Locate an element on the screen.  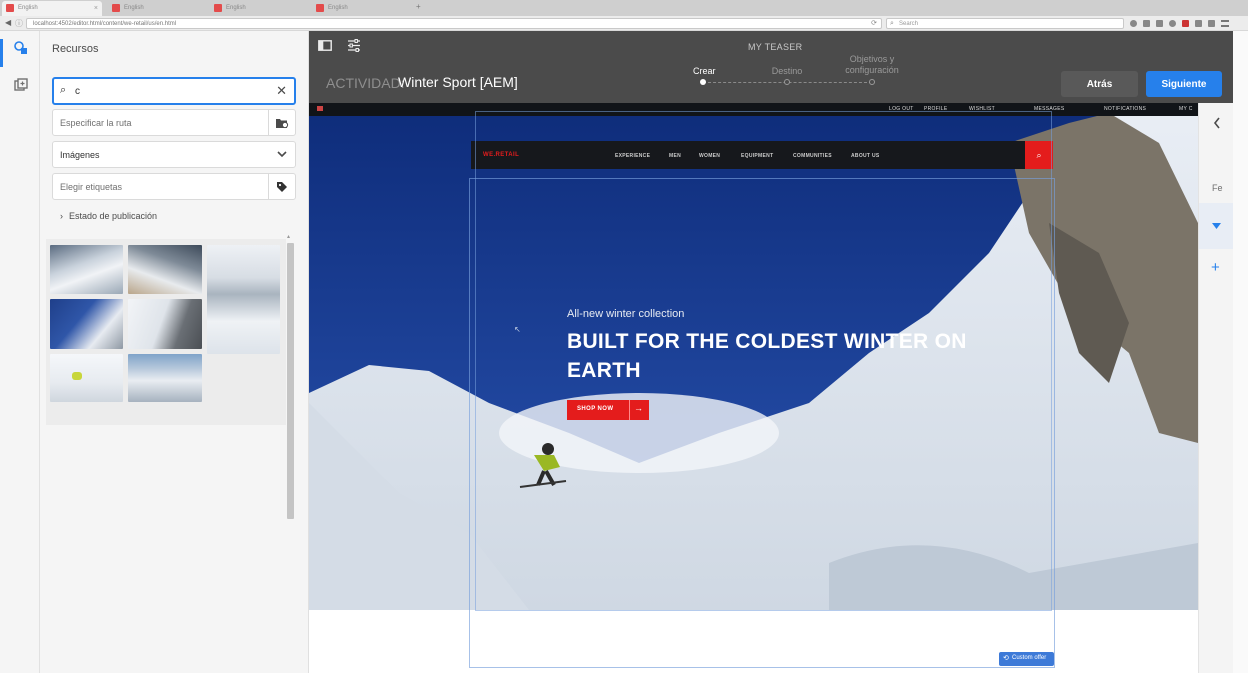
skier-figure is located at coordinates (77, 376).